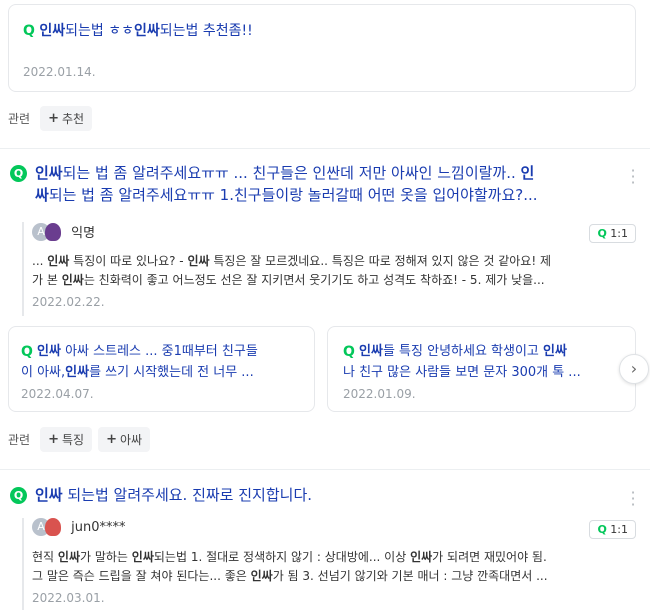 This screenshot has height=610, width=650. I want to click on tag-chip-outsider: + 아싸, so click(124, 439).